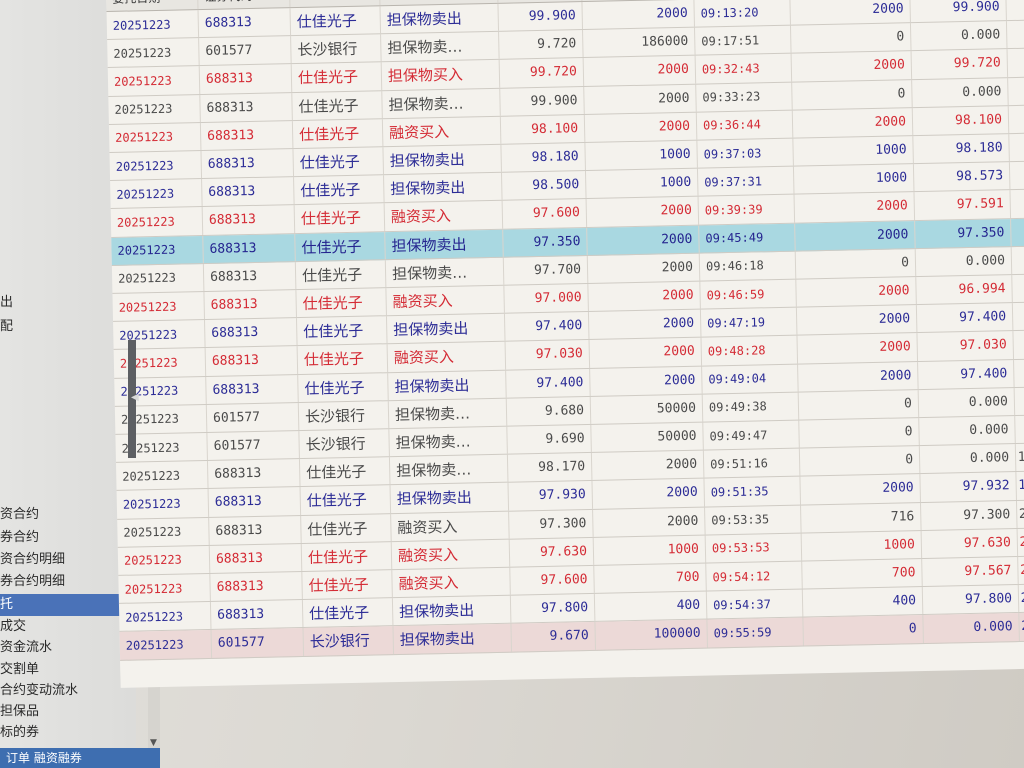 Image resolution: width=1024 pixels, height=768 pixels. I want to click on sidebar-nav-item: 券合约明细, so click(68, 582).